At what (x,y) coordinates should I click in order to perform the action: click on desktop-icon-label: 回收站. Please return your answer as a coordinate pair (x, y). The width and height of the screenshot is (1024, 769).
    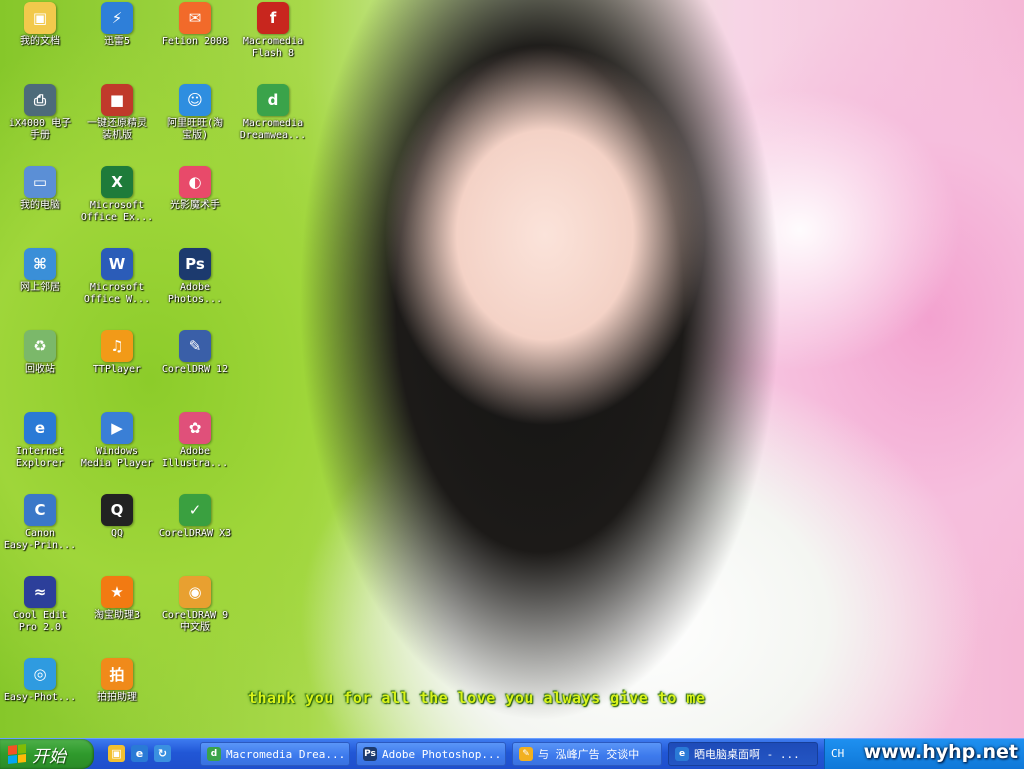
    Looking at the image, I should click on (40, 369).